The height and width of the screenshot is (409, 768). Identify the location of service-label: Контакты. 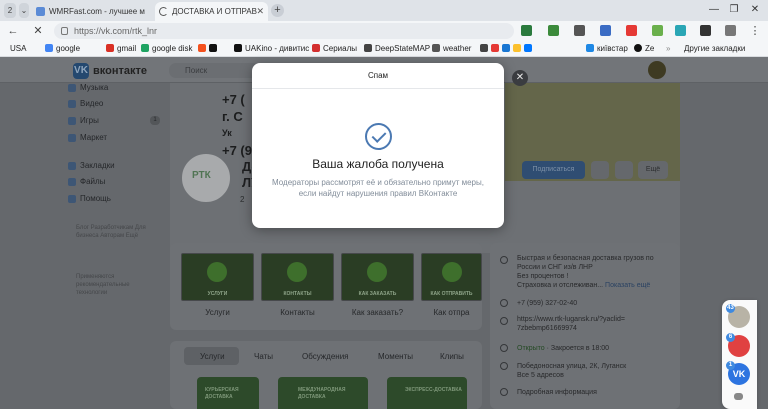
(297, 312).